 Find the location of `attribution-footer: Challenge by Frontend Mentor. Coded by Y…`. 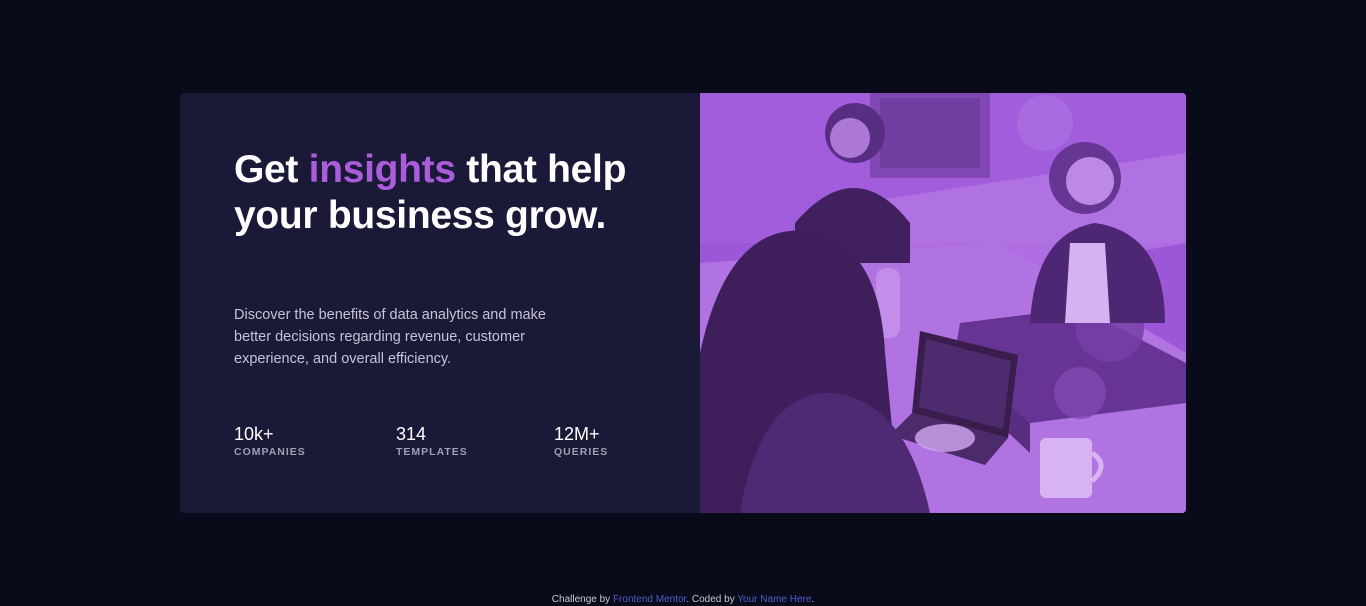

attribution-footer: Challenge by Frontend Mentor. Coded by Y… is located at coordinates (683, 600).